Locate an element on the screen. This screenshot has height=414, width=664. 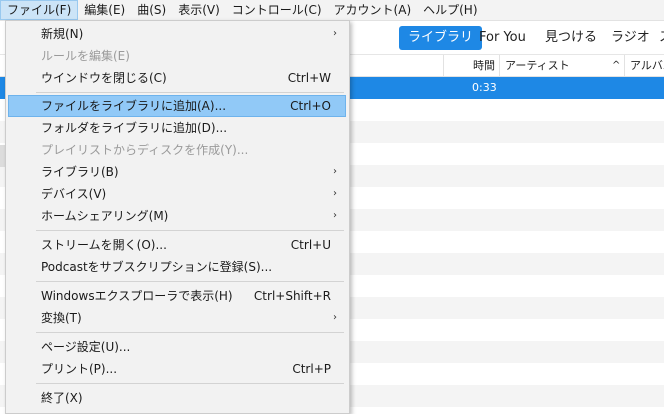
menu-item-new: 新規(N) › is located at coordinates (177, 34).